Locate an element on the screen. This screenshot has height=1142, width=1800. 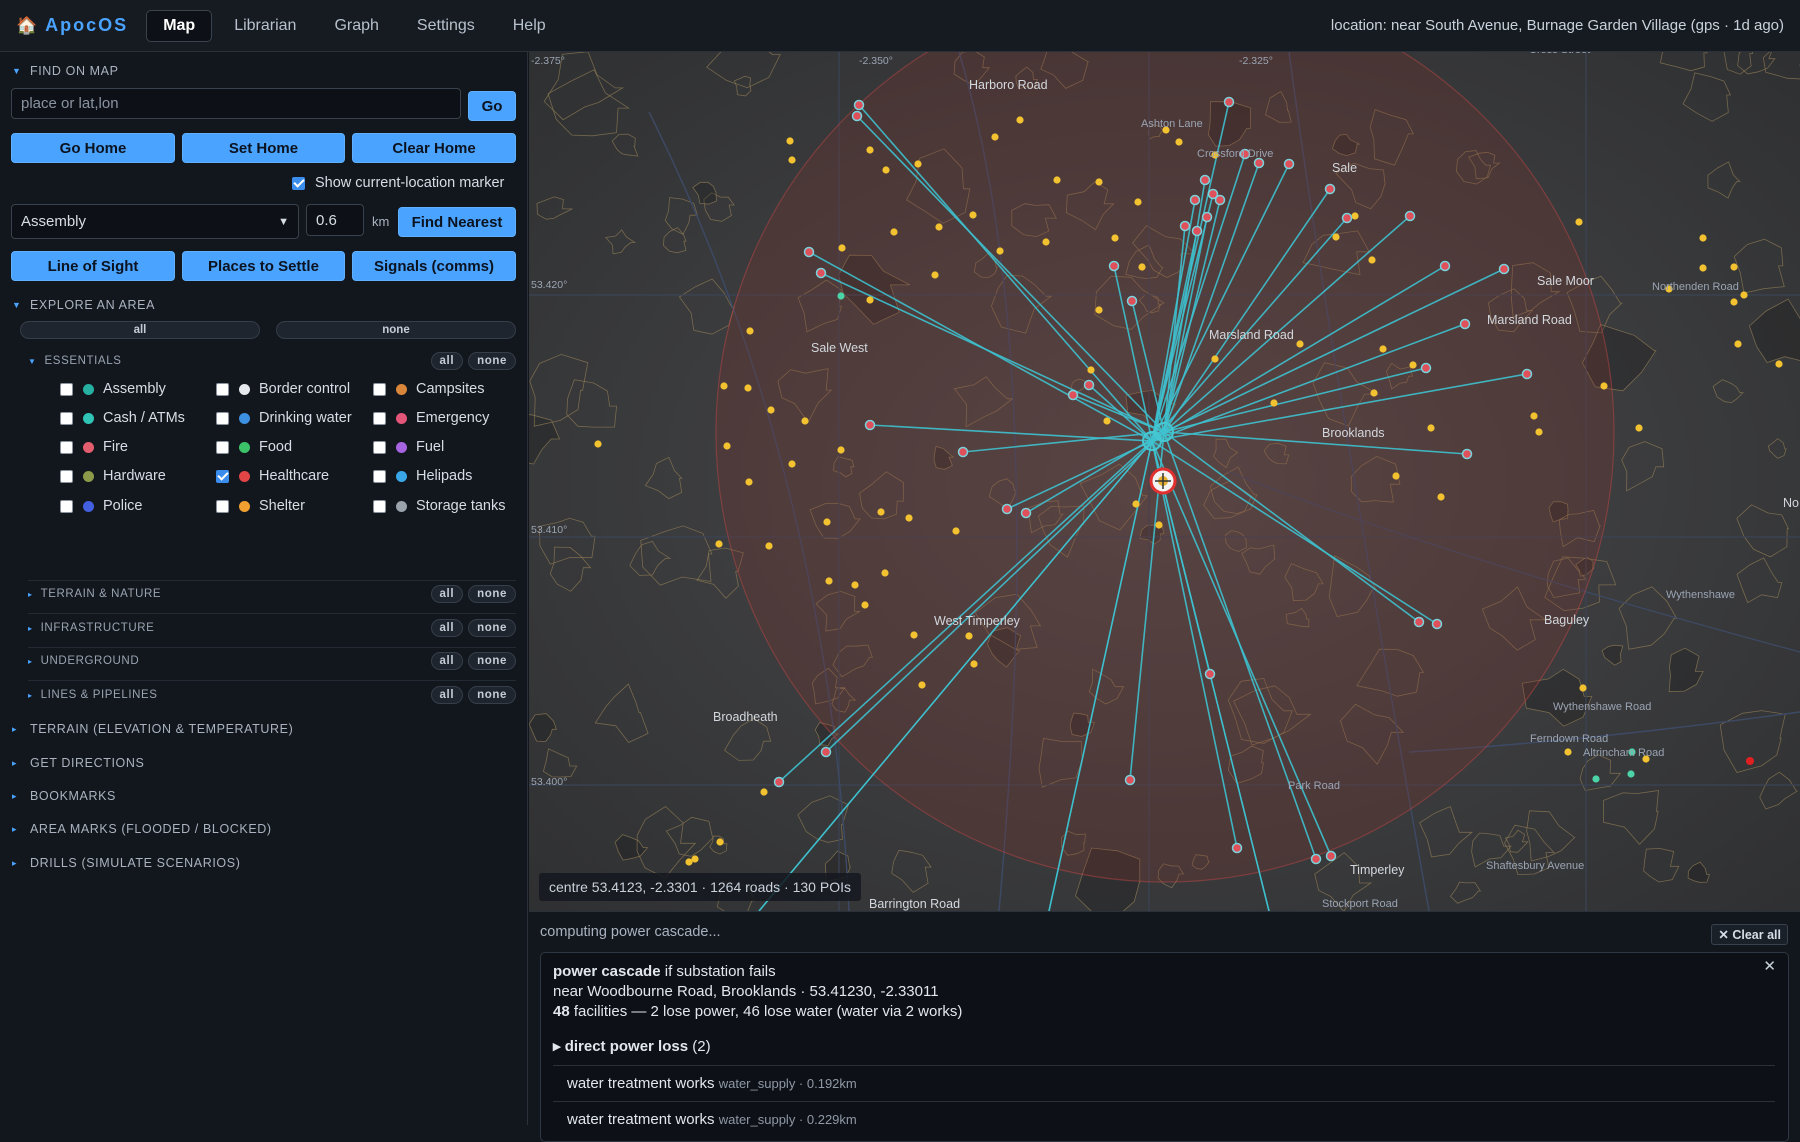
essentials-none-button: none is located at coordinates (492, 361).